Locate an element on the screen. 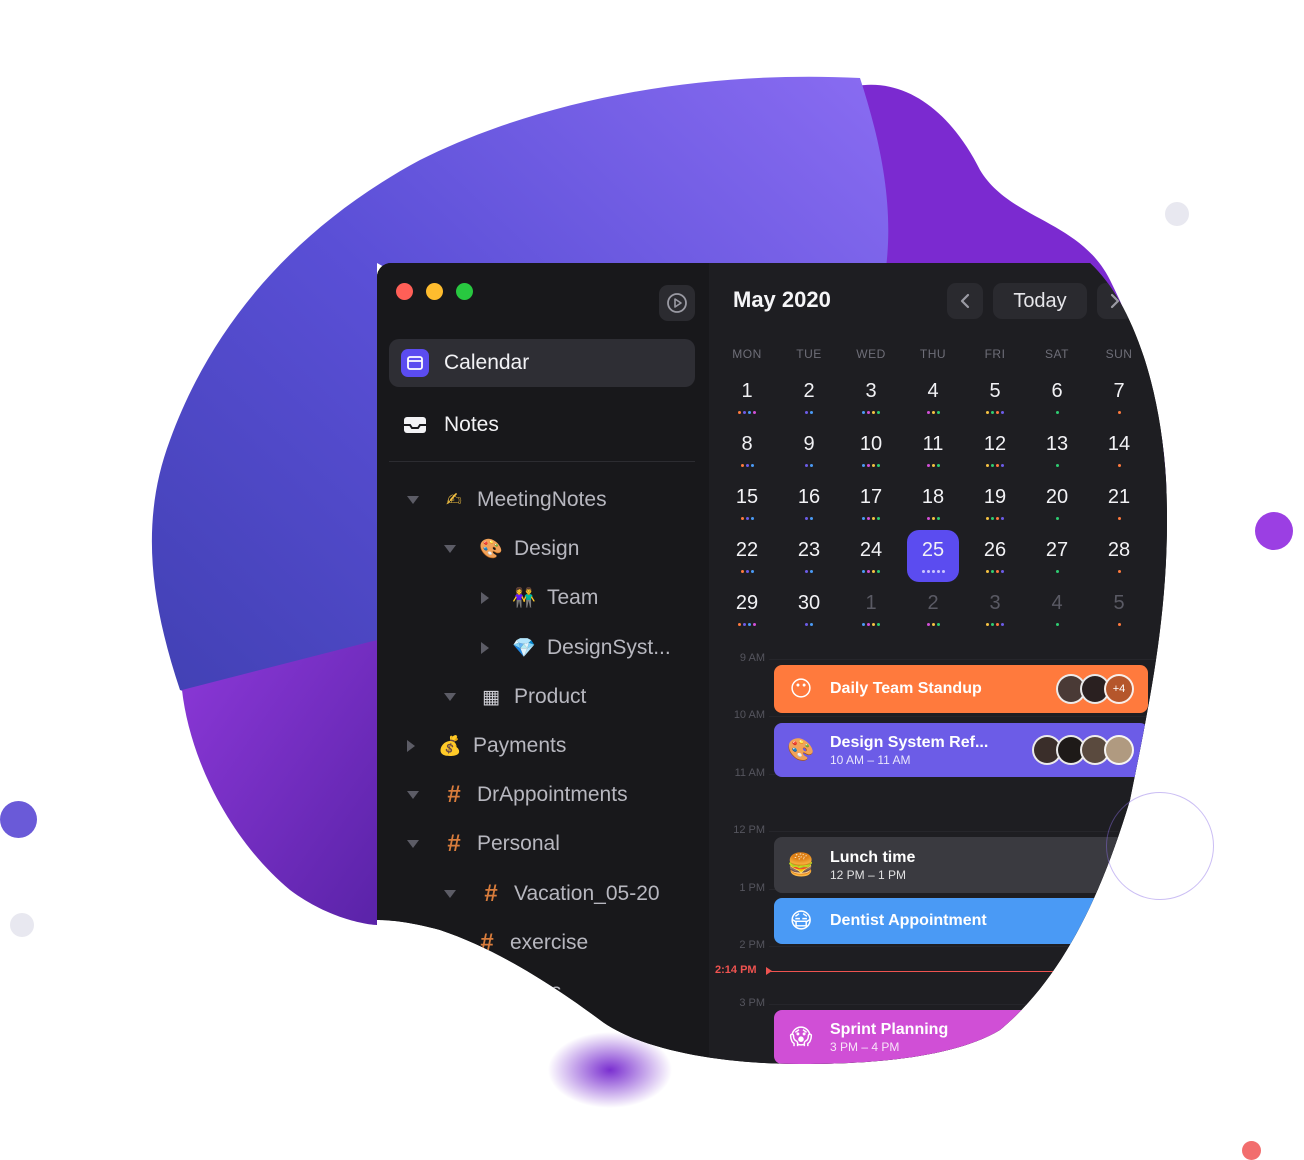  today-button: Today is located at coordinates (1040, 301).